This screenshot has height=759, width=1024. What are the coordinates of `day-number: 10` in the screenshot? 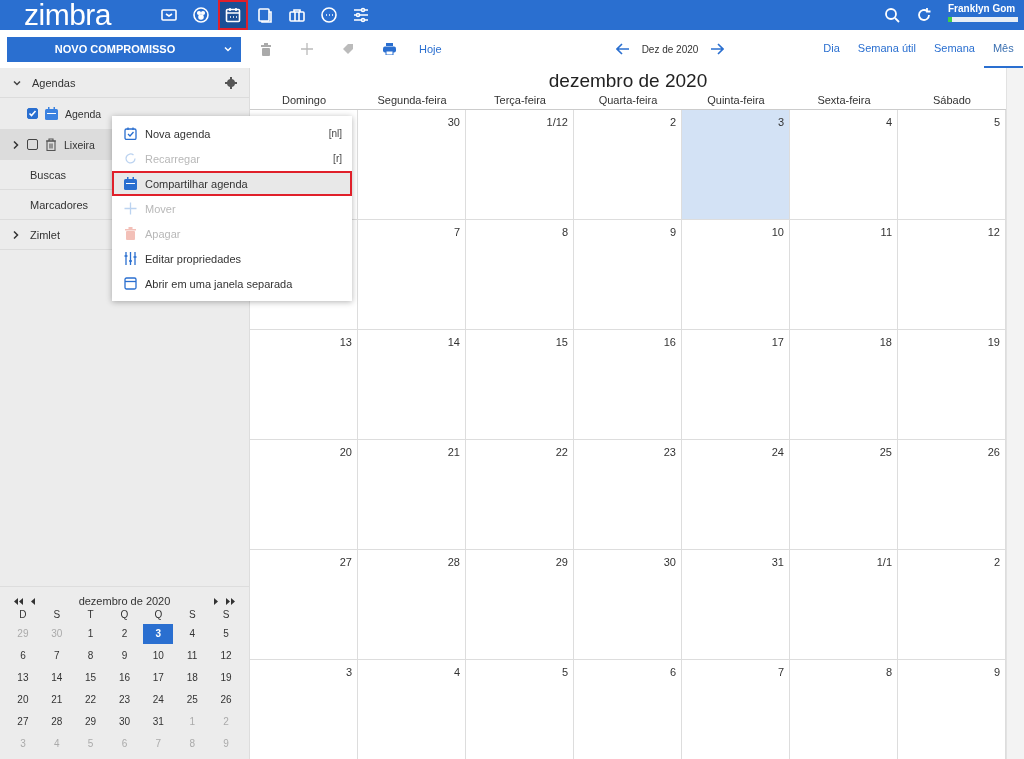 It's located at (777, 232).